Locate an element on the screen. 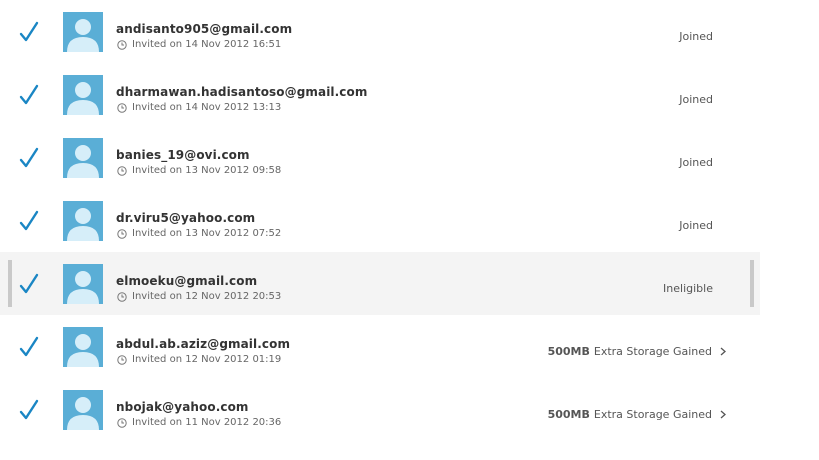  invited-date-text: Invited on 14 Nov 2012 13:13 is located at coordinates (207, 107).